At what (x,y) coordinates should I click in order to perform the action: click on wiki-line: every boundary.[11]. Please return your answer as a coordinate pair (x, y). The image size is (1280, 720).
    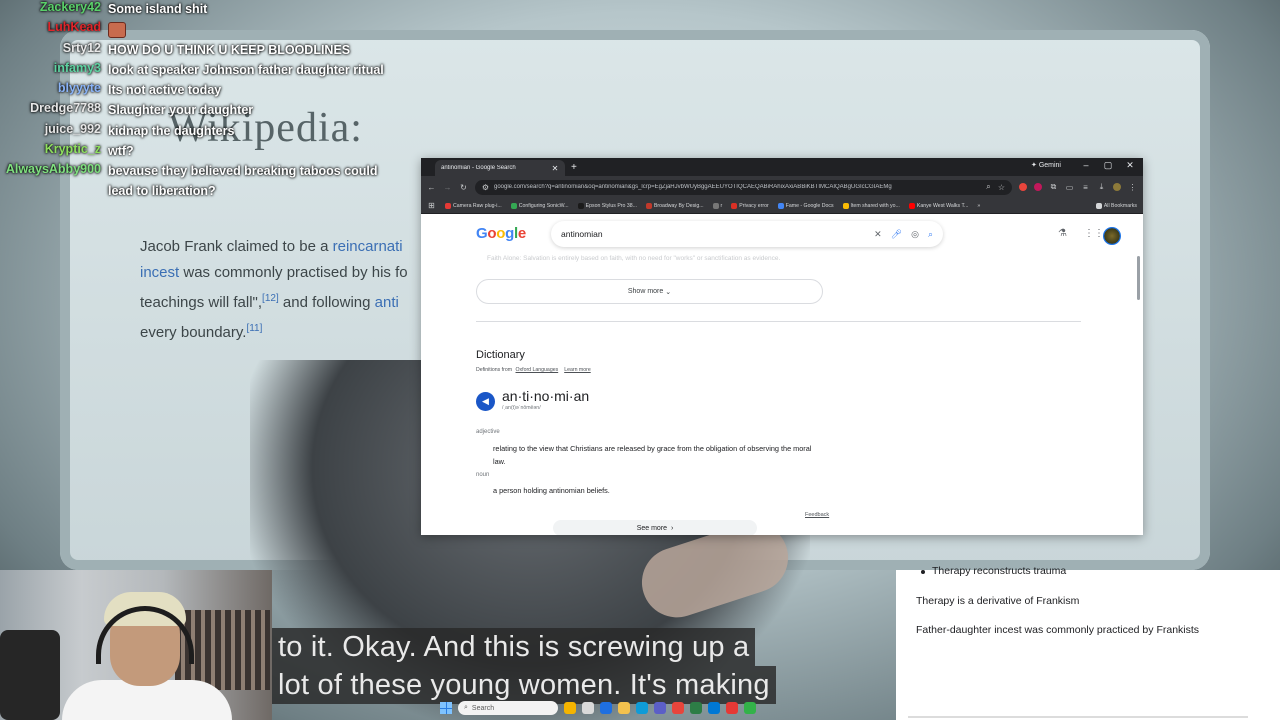
    Looking at the image, I should click on (201, 332).